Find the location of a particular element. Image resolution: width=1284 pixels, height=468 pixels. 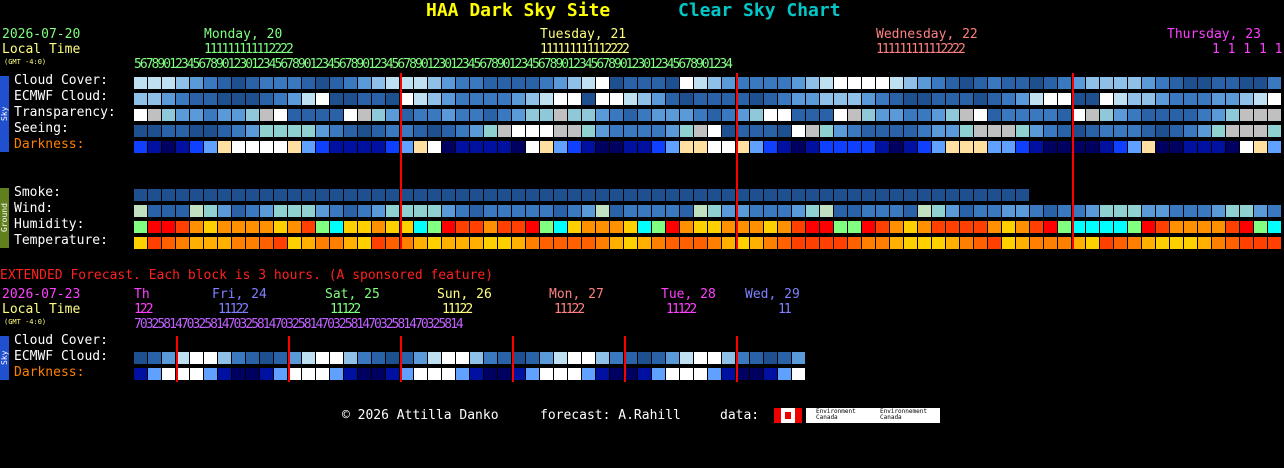

environment-canada-logo: Environment Canada Environnement Canada is located at coordinates (873, 415).